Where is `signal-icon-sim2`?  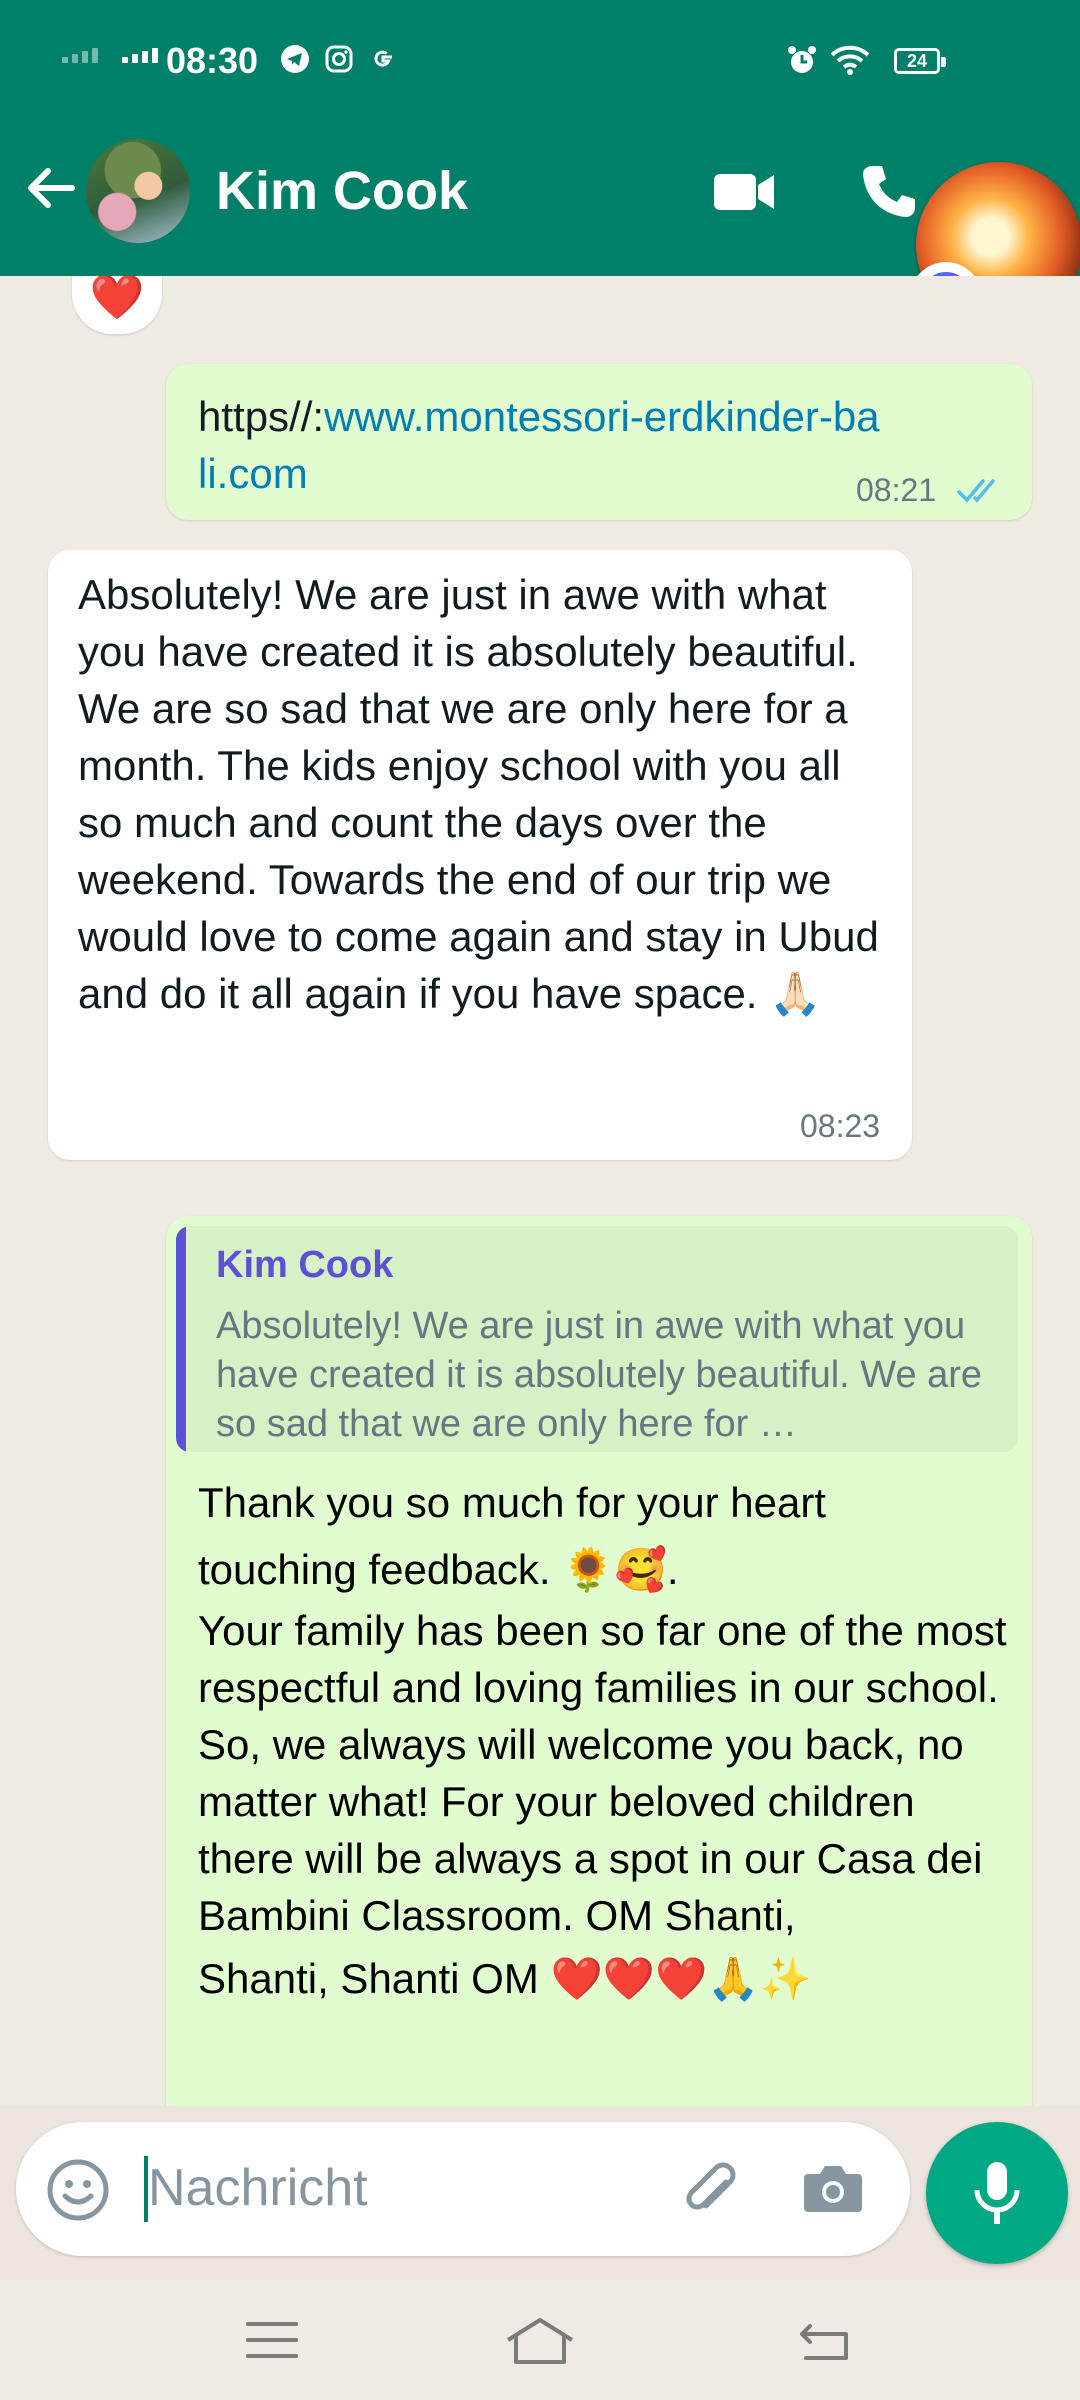 signal-icon-sim2 is located at coordinates (140, 55).